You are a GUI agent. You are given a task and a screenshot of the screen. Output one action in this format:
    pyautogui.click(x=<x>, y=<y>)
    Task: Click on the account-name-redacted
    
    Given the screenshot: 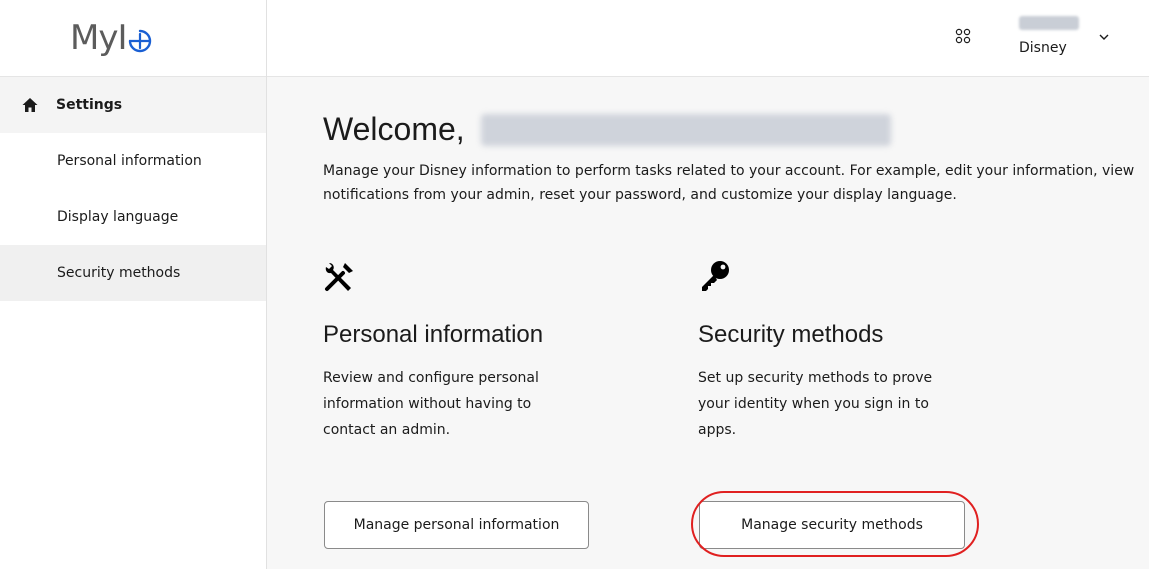 What is the action you would take?
    pyautogui.click(x=1049, y=23)
    